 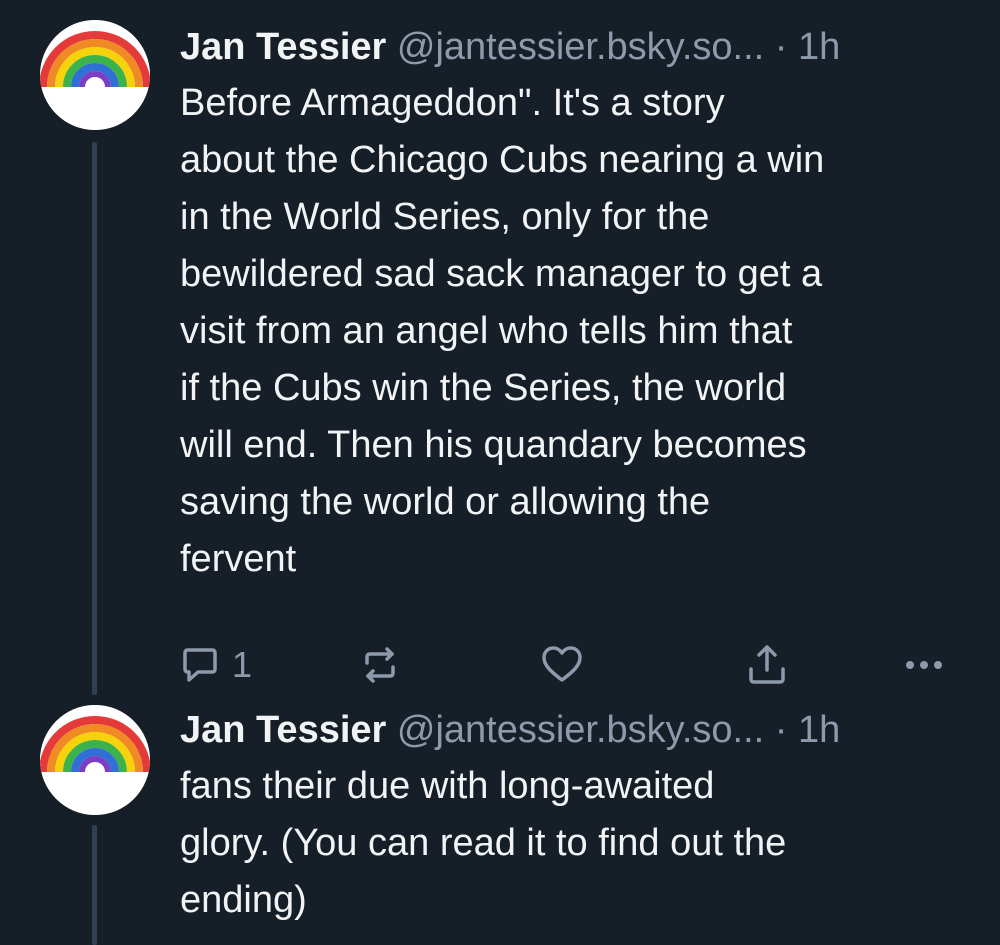 I want to click on more-icon, so click(x=924, y=665).